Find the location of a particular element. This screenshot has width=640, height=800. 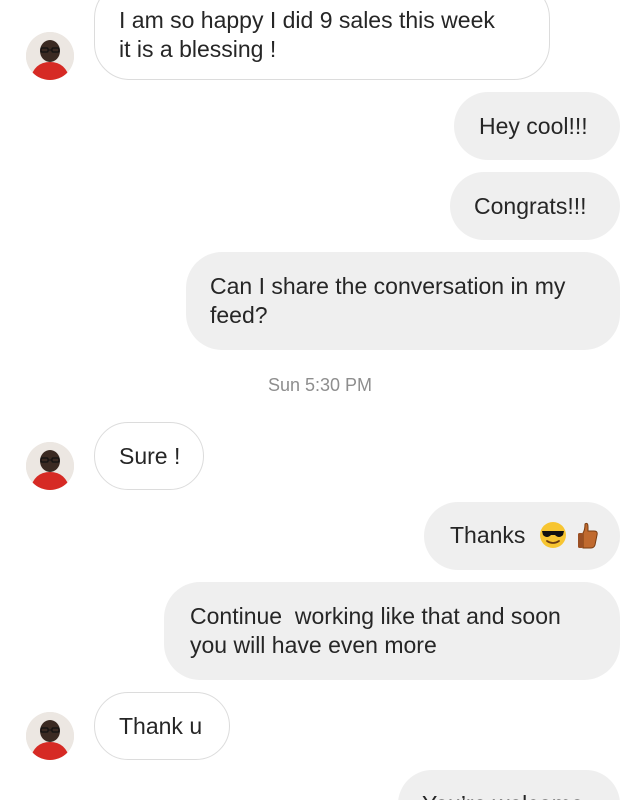

message-text: Thank u is located at coordinates (161, 726).